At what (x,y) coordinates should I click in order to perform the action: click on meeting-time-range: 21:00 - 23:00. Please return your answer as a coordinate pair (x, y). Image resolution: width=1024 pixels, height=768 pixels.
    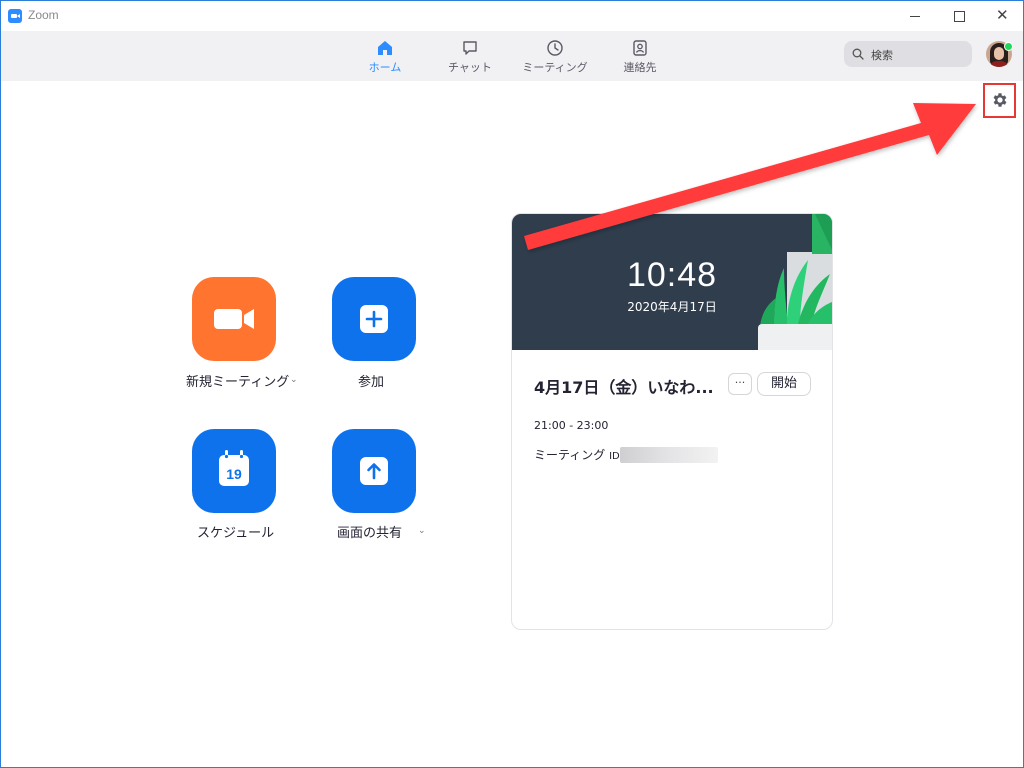
    Looking at the image, I should click on (571, 425).